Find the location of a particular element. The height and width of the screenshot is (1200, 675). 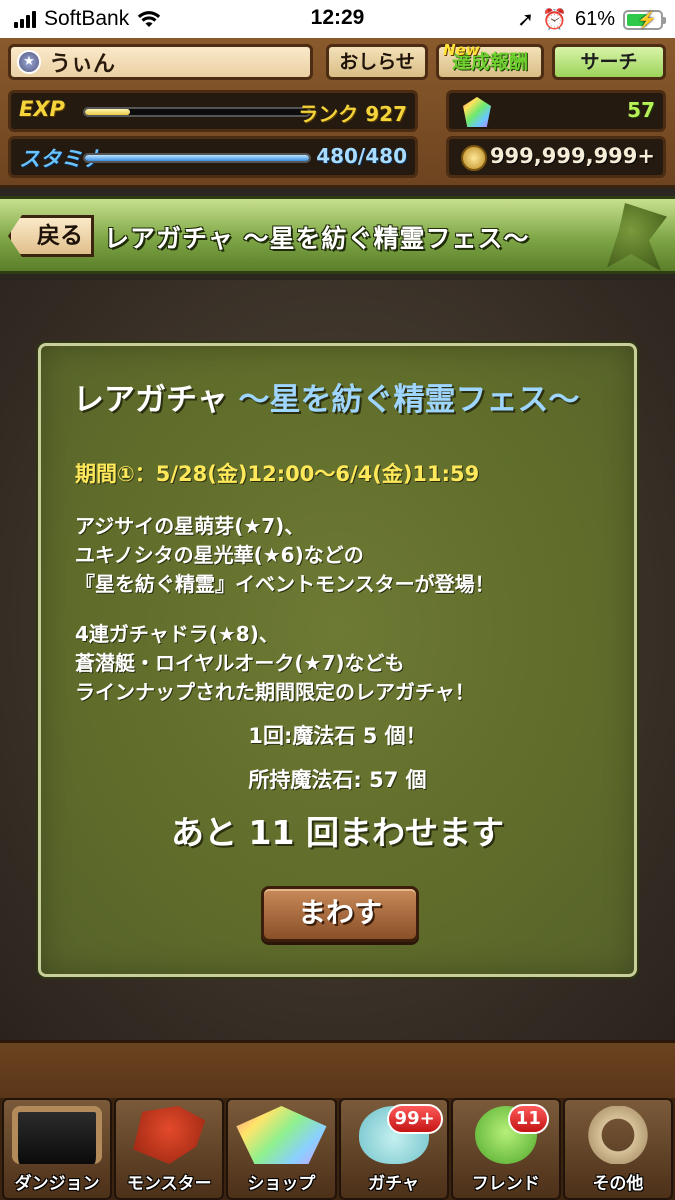

exp-panel: EXP ランク 927 is located at coordinates (213, 111).